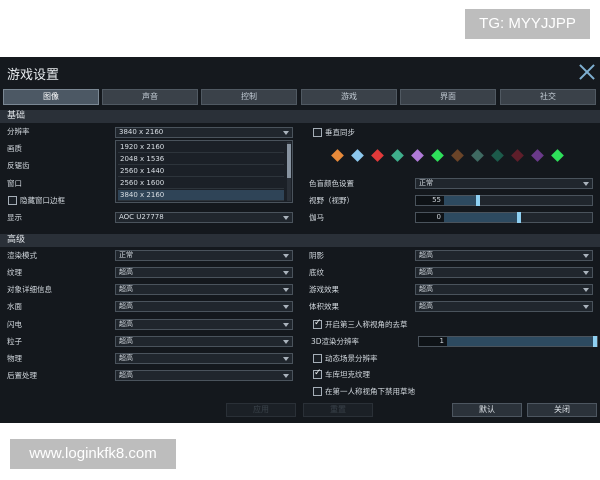 Image resolution: width=600 pixels, height=480 pixels. Describe the element at coordinates (316, 272) in the screenshot. I see `shading-label: 底纹` at that location.